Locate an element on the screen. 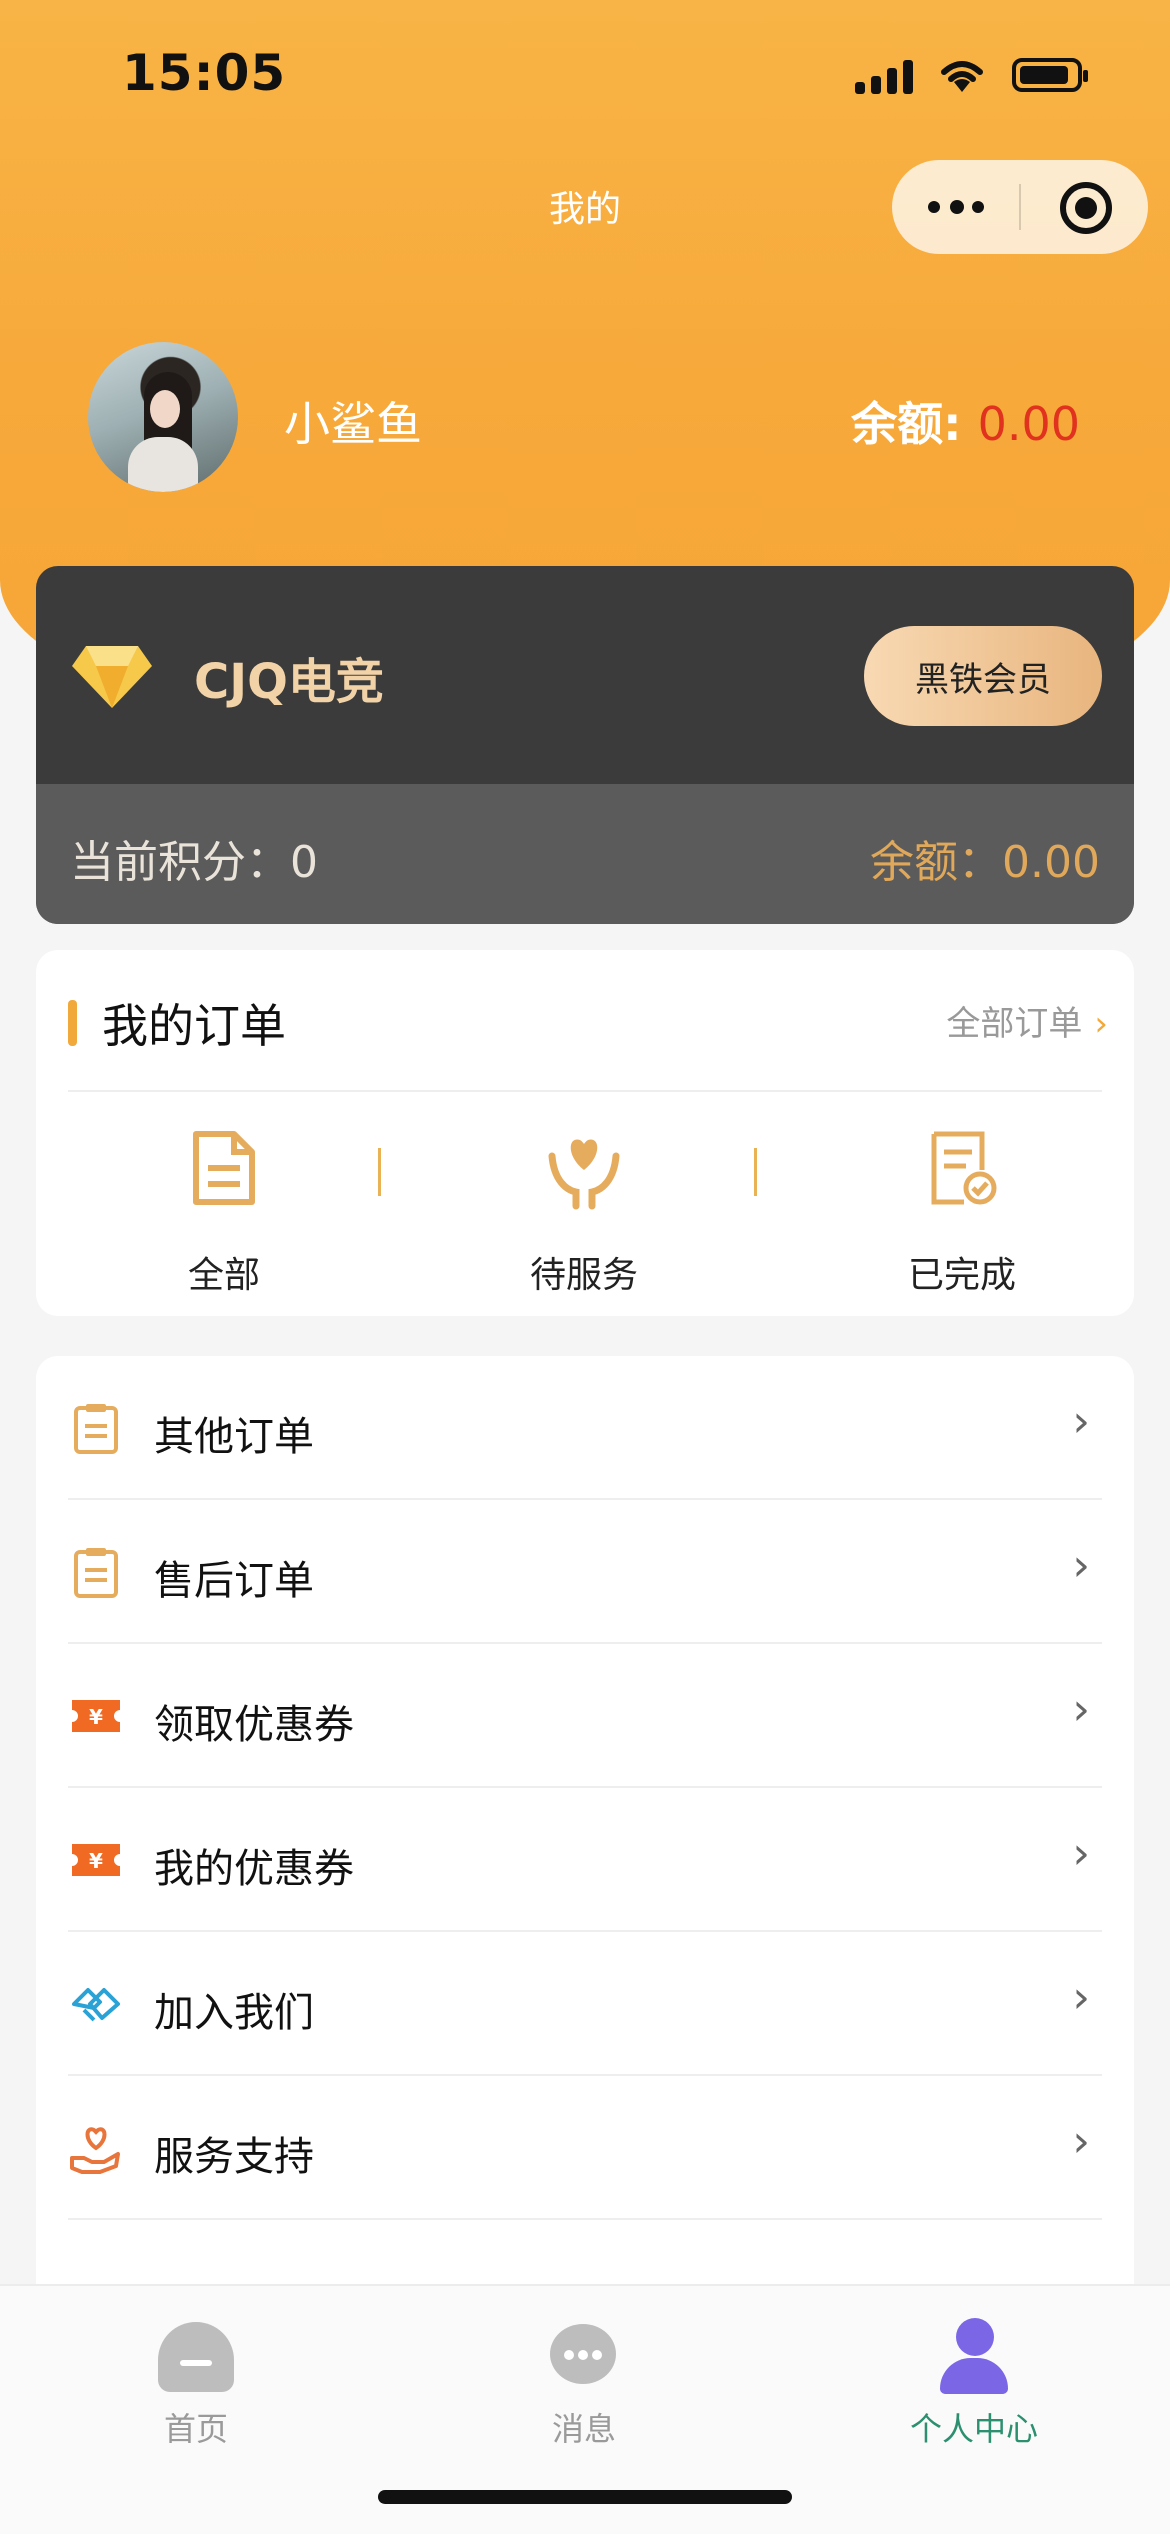  order-status-label: 待服务 is located at coordinates (583, 1275).